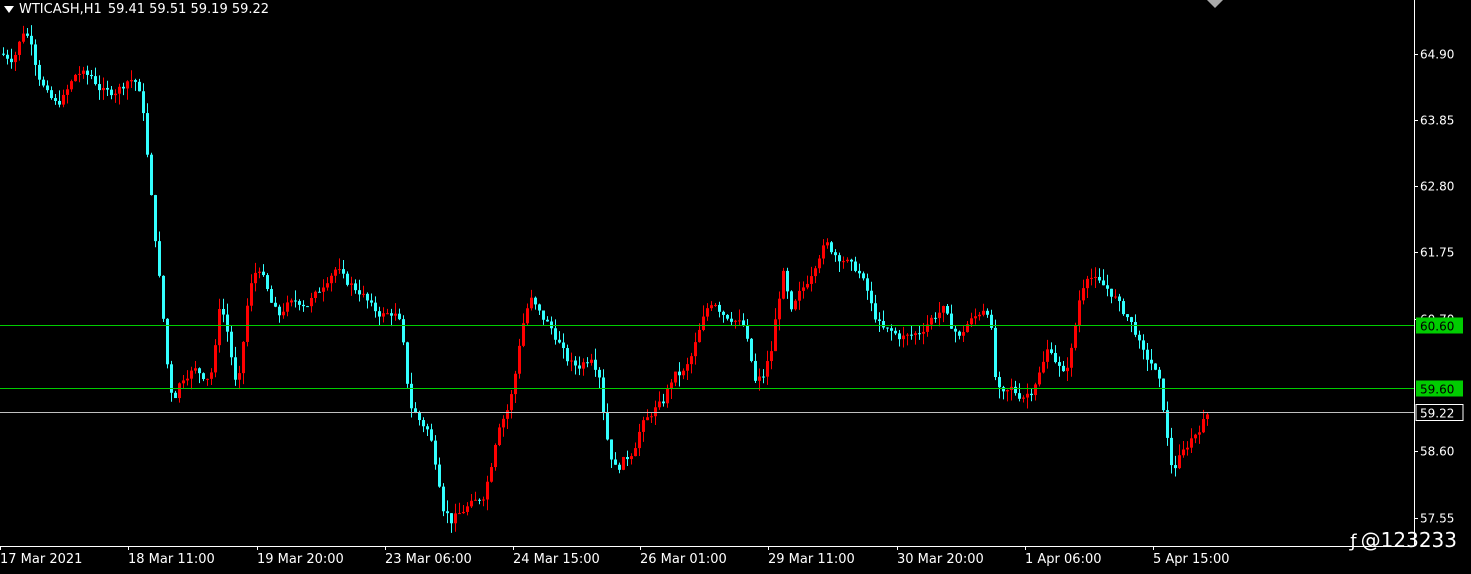 This screenshot has width=1471, height=574. Describe the element at coordinates (1215, 4) in the screenshot. I see `chart-shift-marker-icon` at that location.